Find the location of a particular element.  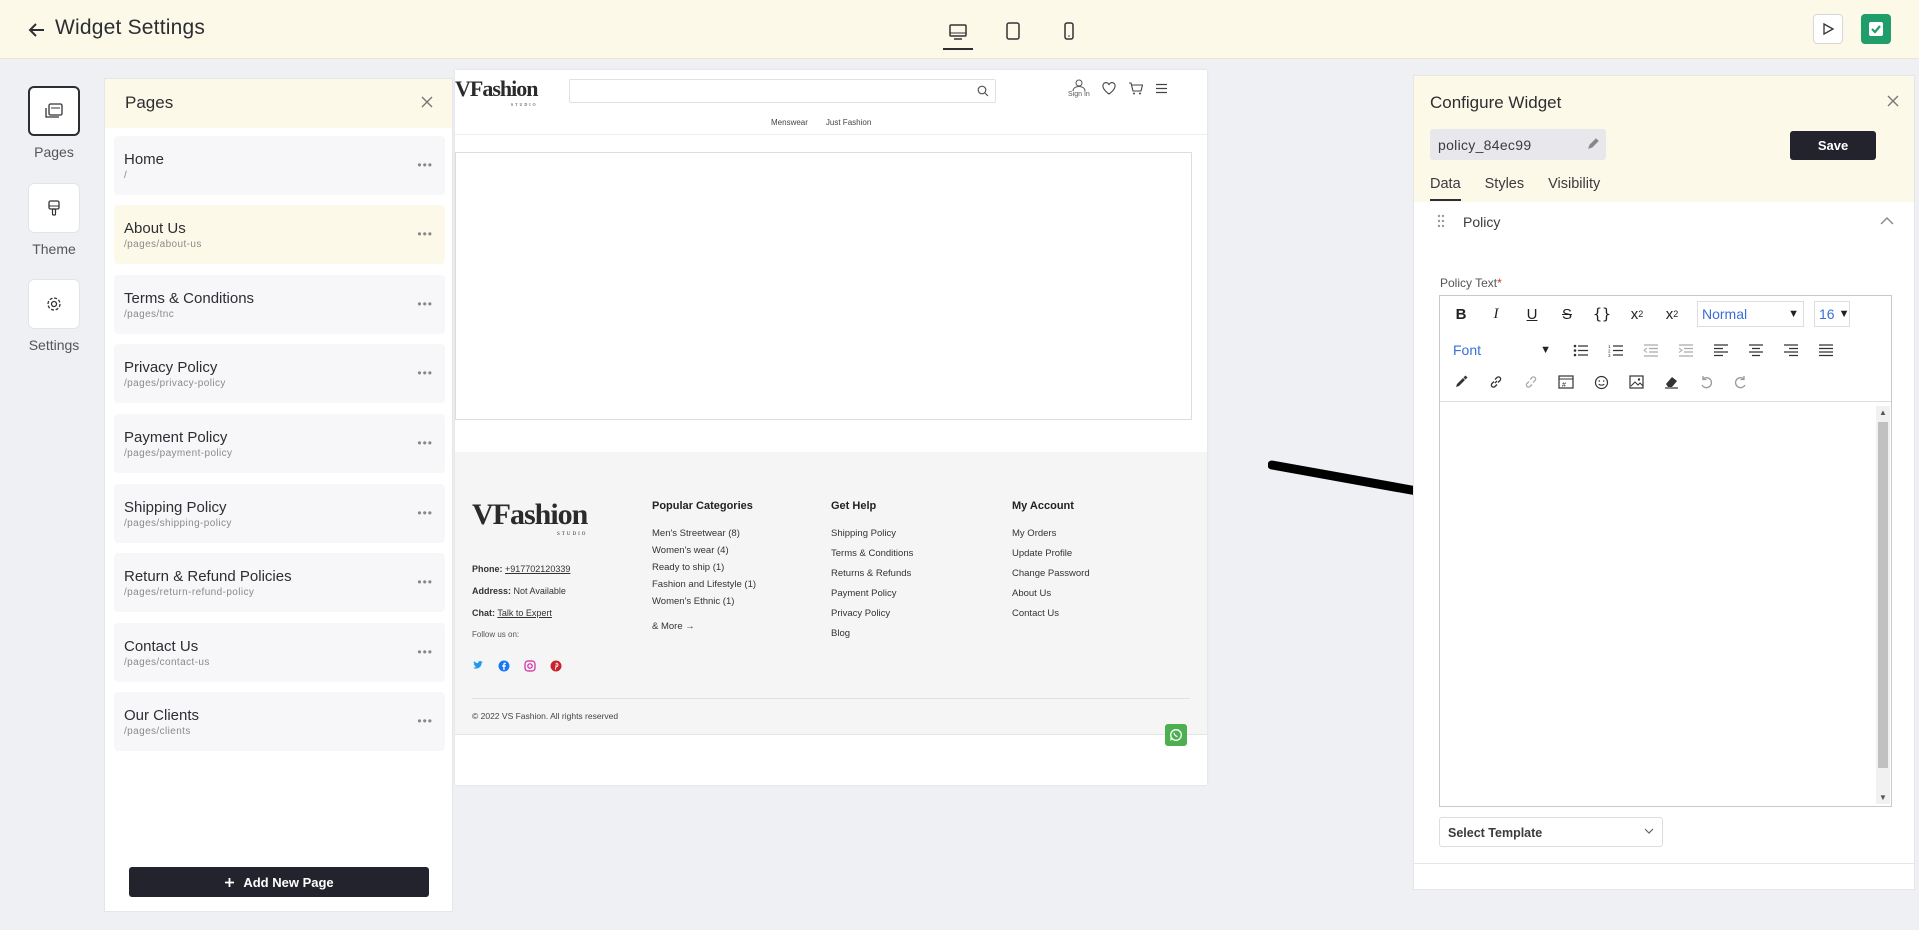

page-item-privacy-policy: Privacy Policy /pages/privacy-policy ••• is located at coordinates (279, 373).